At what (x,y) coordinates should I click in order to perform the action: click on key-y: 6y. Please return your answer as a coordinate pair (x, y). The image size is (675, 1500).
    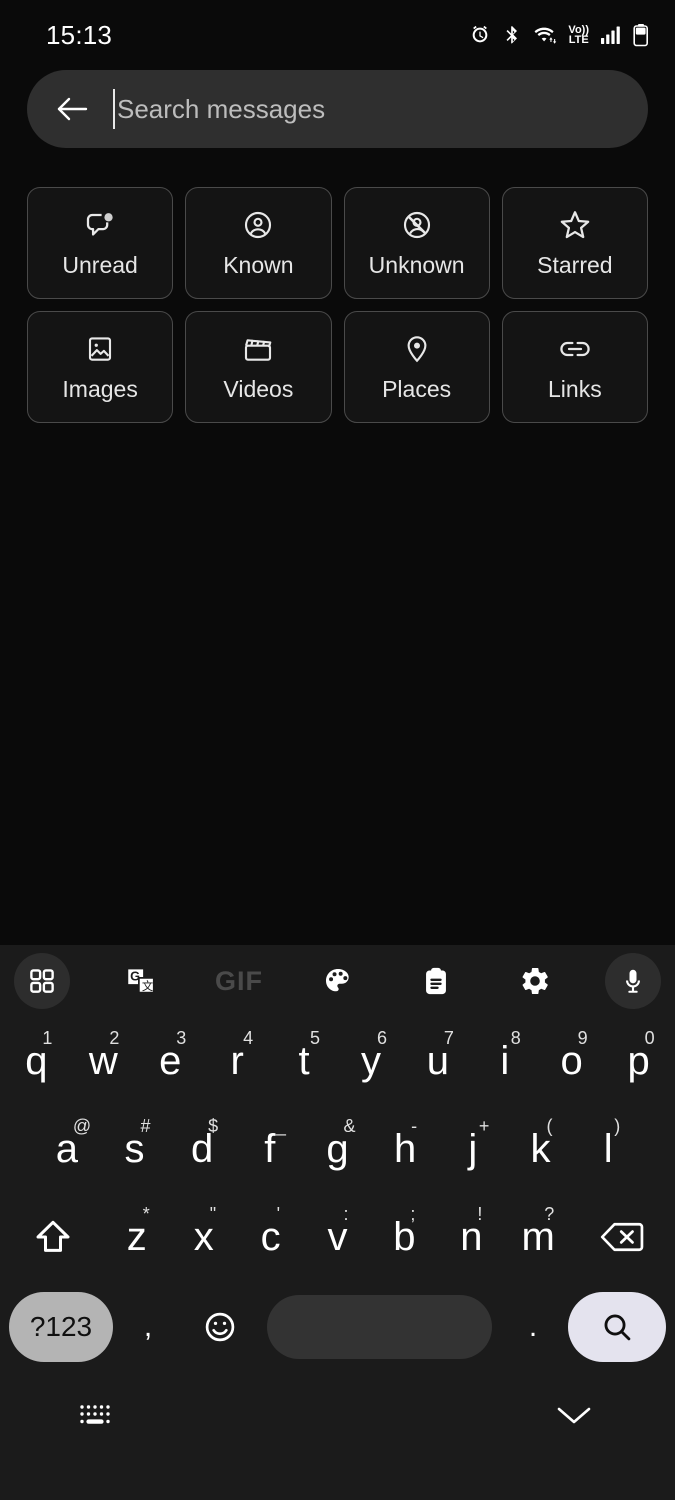
    Looking at the image, I should click on (371, 1061).